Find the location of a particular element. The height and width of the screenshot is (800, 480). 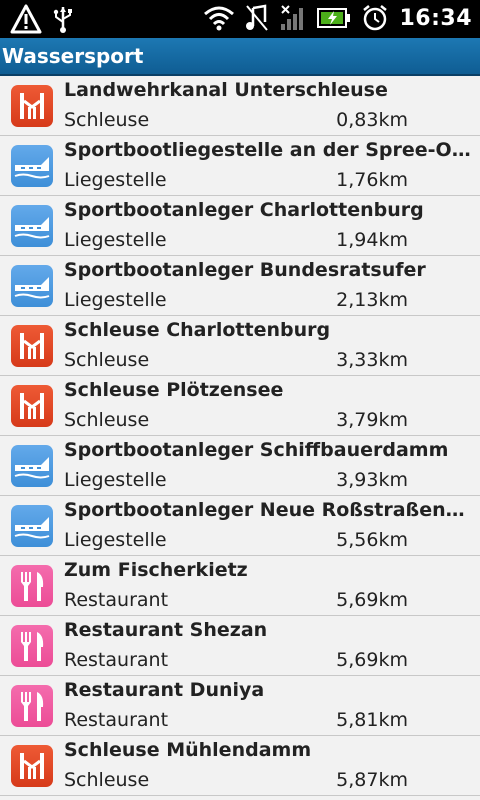

item-name: Restaurant Duniya is located at coordinates (164, 690).